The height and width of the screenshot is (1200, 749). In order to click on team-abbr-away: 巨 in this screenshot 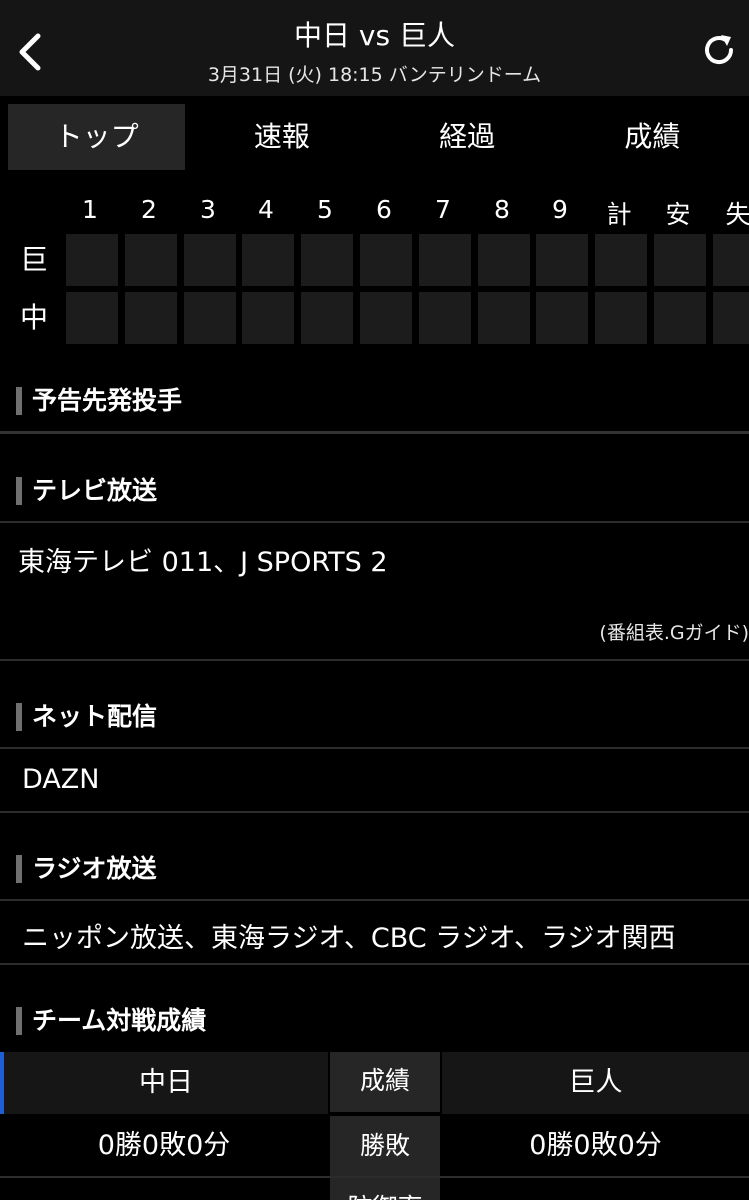, I will do `click(33, 259)`.